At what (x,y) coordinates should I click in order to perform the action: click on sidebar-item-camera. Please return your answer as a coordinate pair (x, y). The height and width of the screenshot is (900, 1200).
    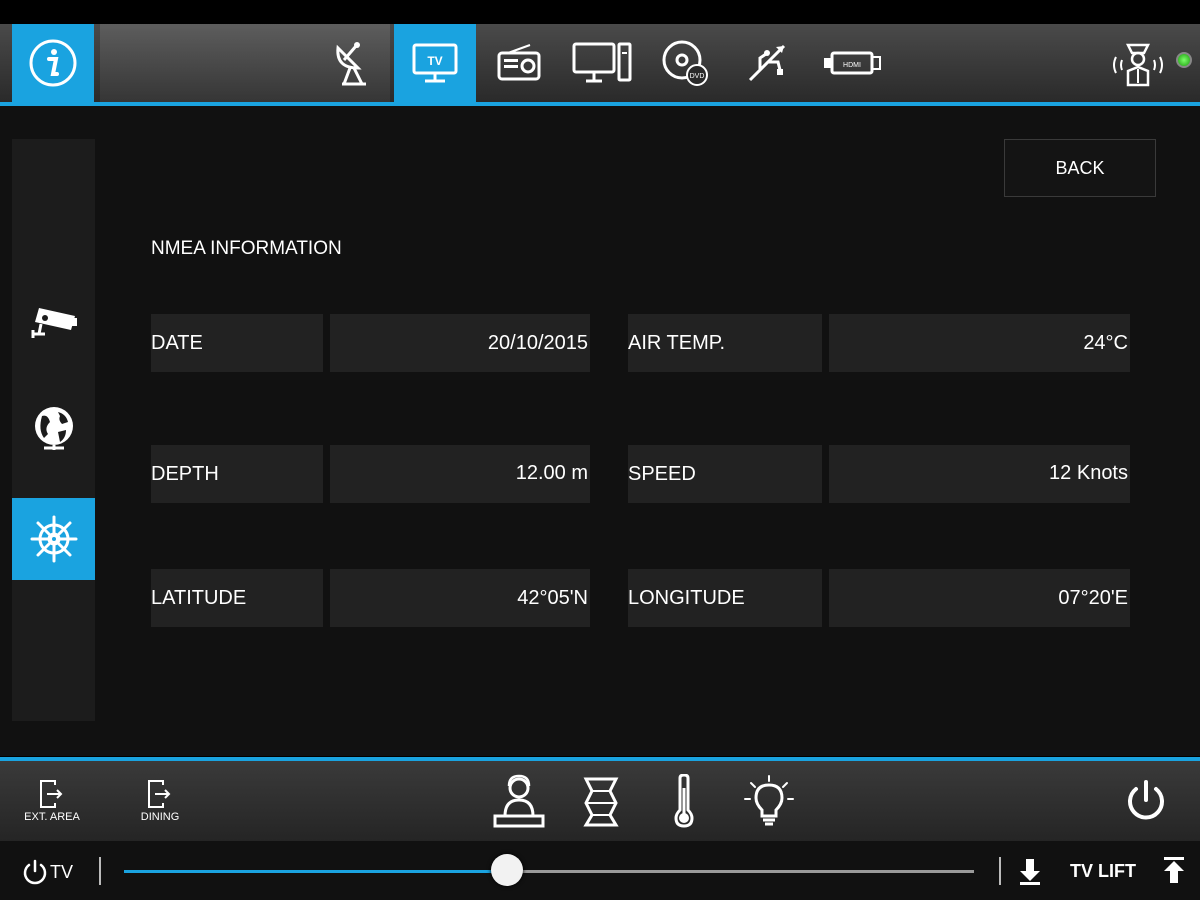
    Looking at the image, I should click on (53, 322).